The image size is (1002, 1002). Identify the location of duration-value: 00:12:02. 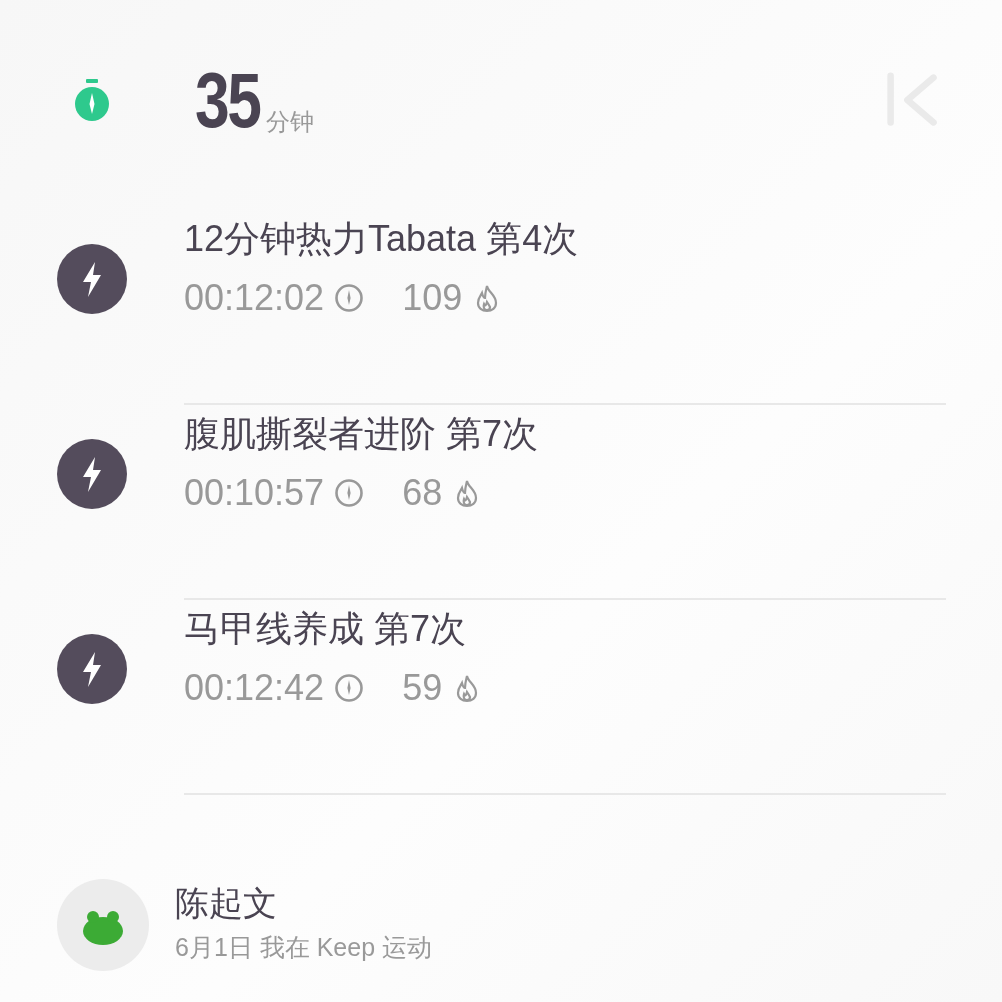
(254, 298).